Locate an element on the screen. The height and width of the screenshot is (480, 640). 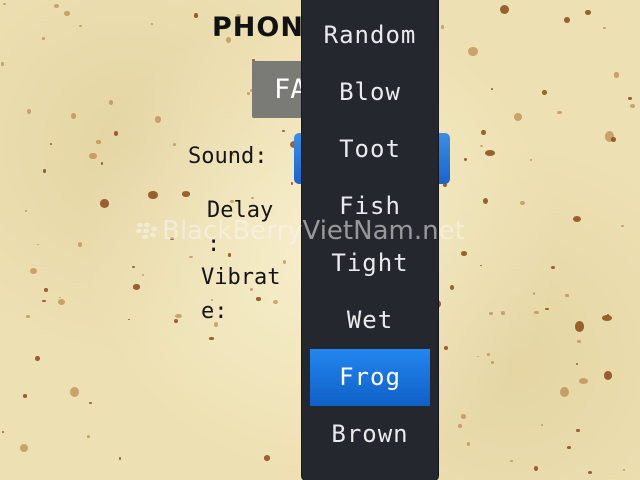
watermark: BlackBerryVietNam.net is located at coordinates (326, 231).